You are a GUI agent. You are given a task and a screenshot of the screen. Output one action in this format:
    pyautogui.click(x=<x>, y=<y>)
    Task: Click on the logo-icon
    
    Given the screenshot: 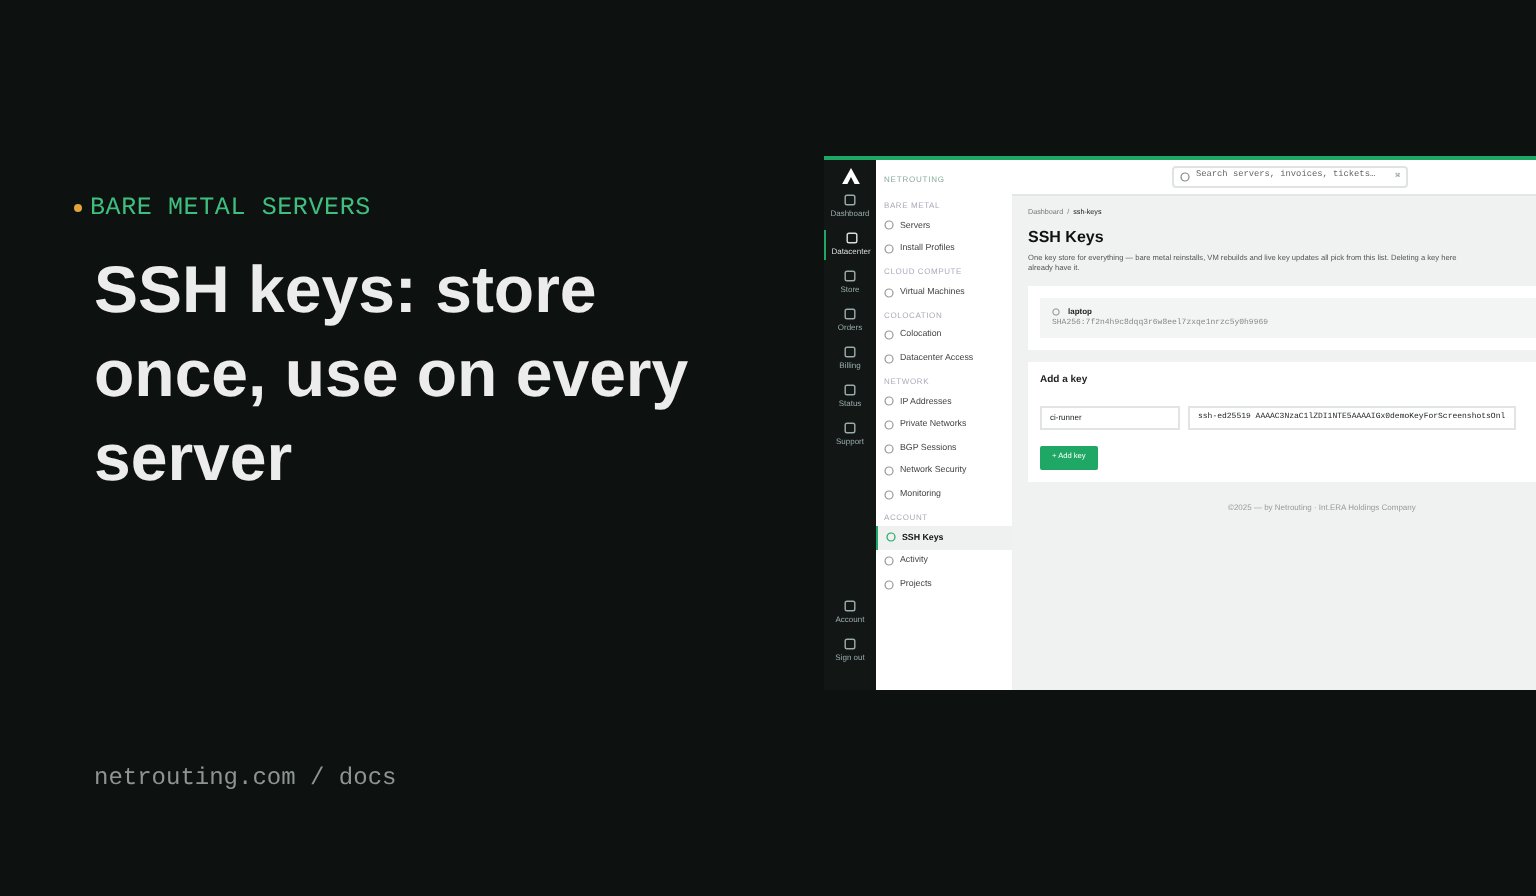 What is the action you would take?
    pyautogui.click(x=850, y=176)
    